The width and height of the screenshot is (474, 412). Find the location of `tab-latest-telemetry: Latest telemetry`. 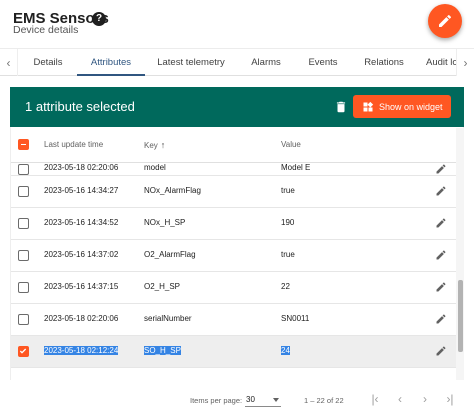

tab-latest-telemetry: Latest telemetry is located at coordinates (191, 62).